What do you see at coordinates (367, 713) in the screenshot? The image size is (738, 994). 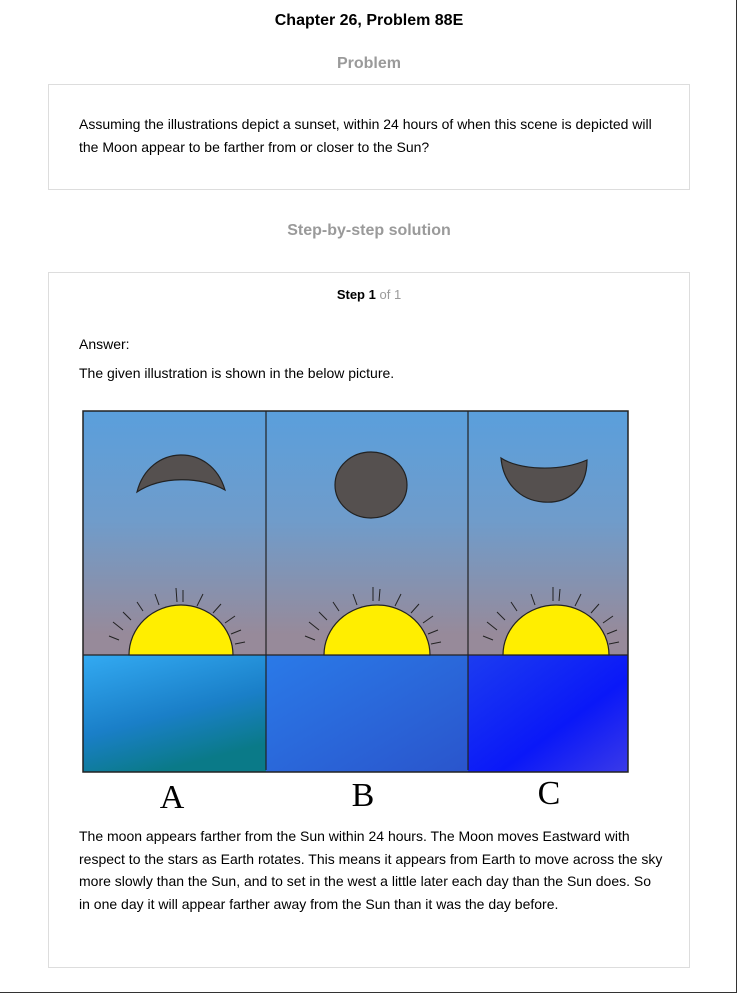 I see `water-panel-b` at bounding box center [367, 713].